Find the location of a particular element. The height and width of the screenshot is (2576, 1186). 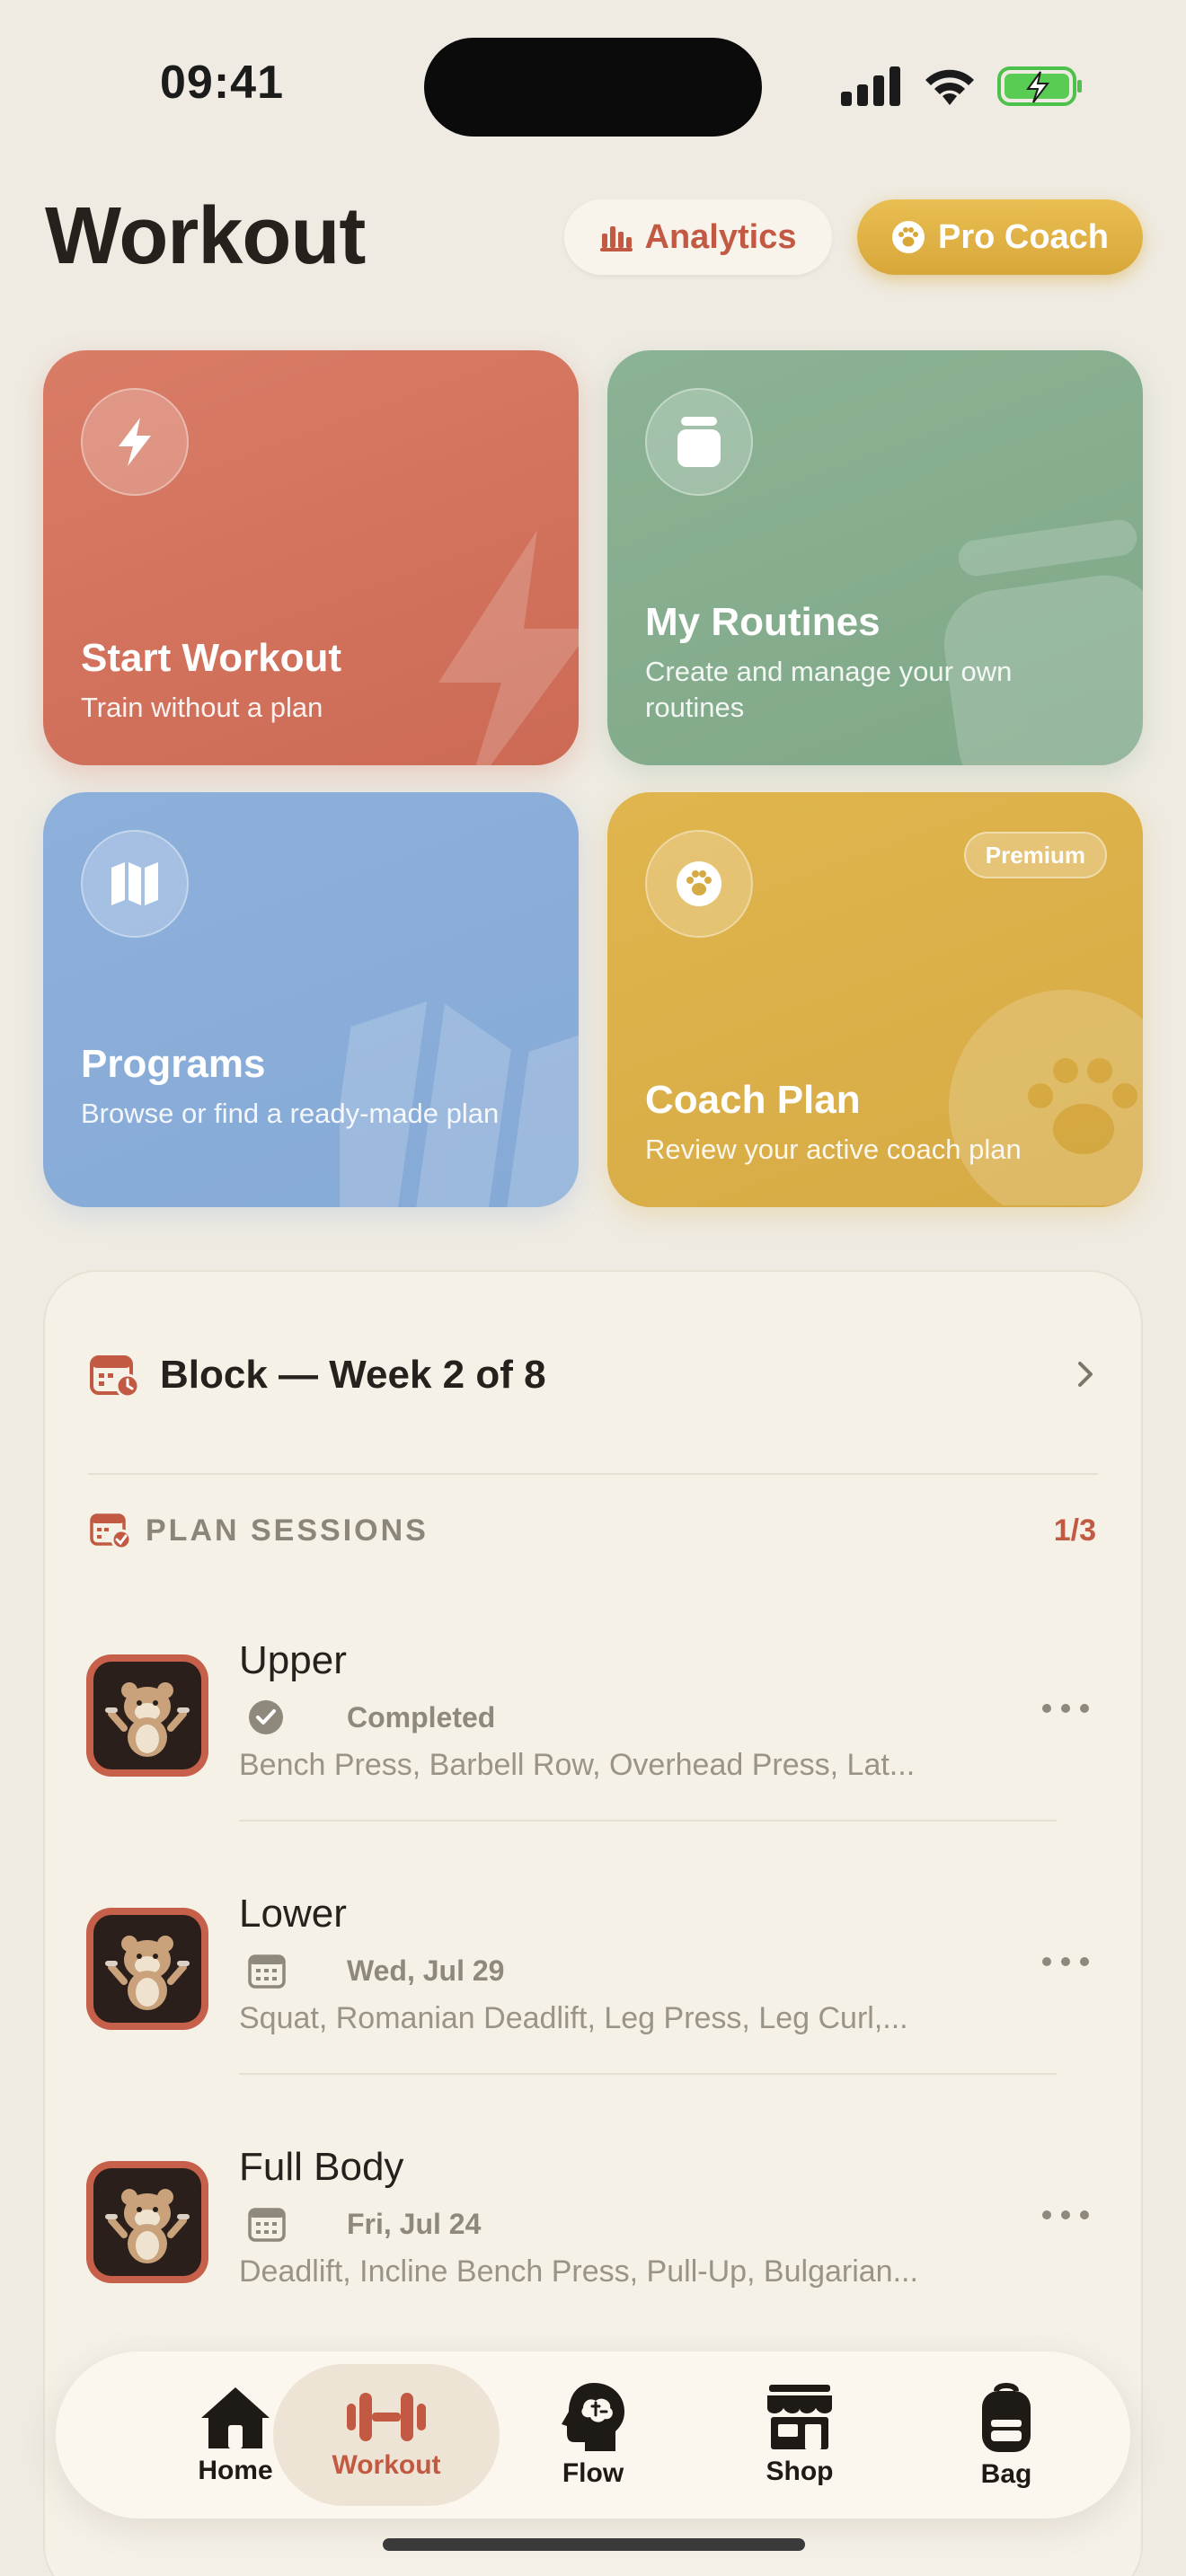

bolt-watermark-icon is located at coordinates (508, 647).